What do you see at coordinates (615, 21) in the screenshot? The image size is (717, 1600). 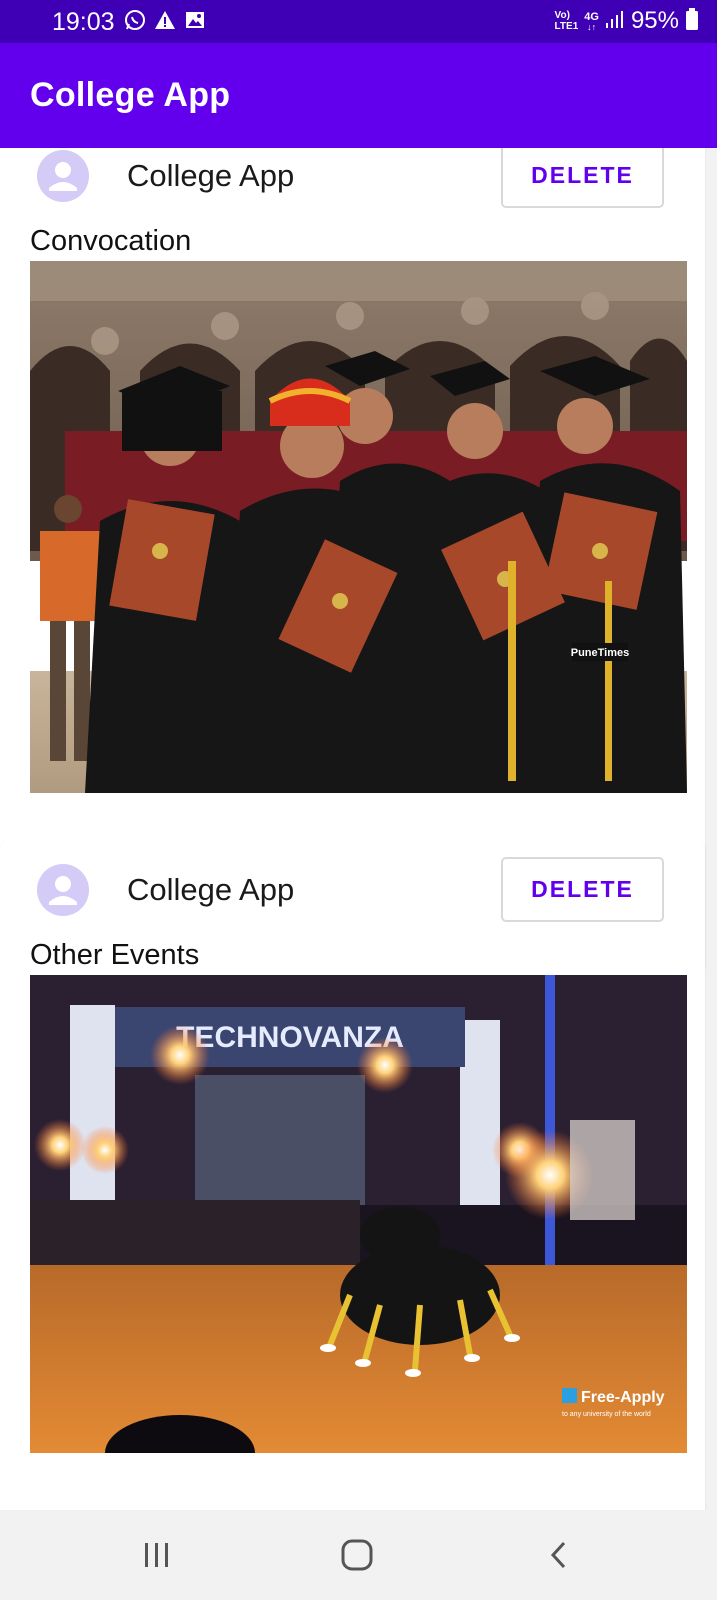 I see `signal-icon` at bounding box center [615, 21].